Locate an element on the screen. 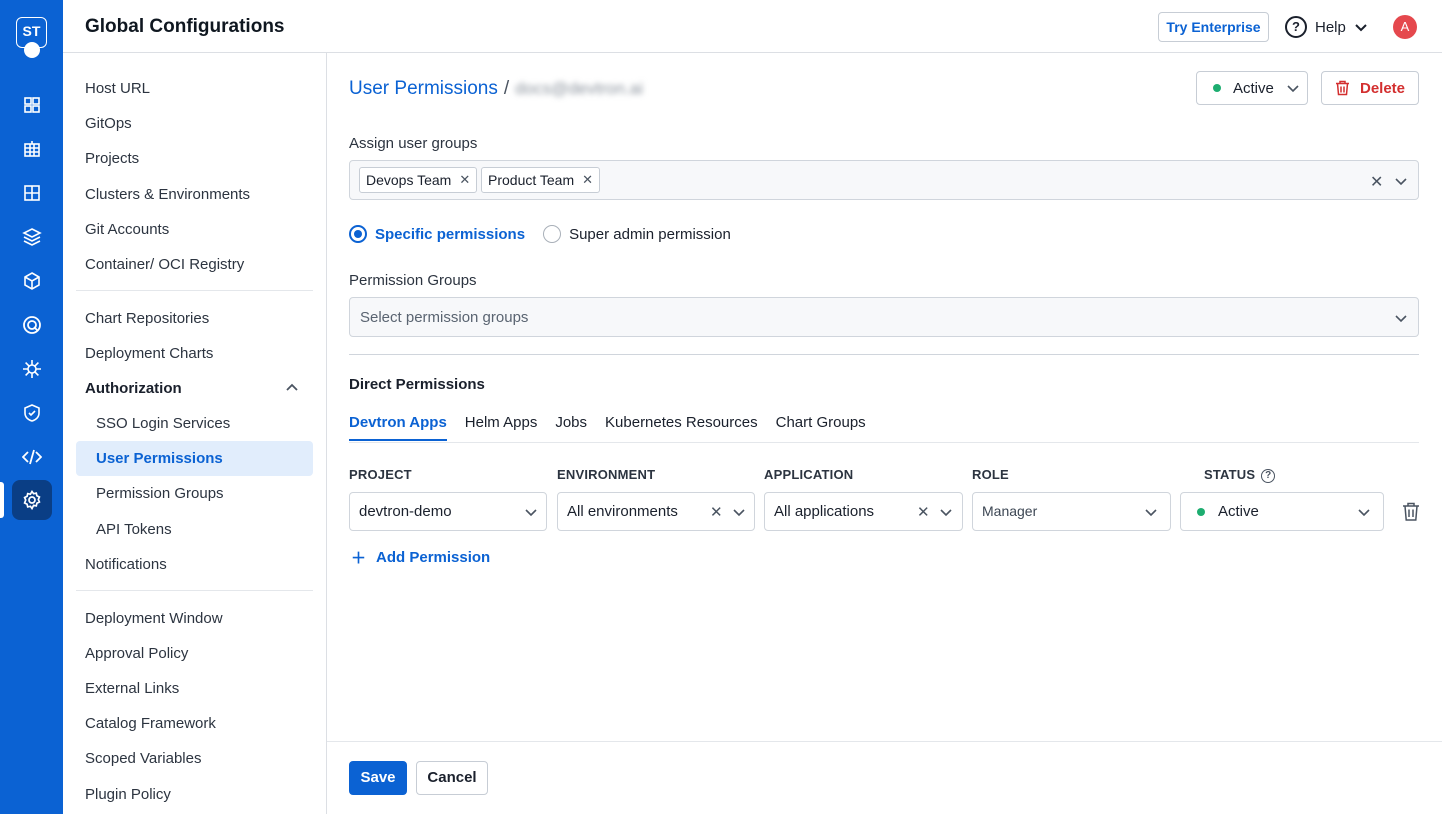  cube-icon is located at coordinates (32, 281).